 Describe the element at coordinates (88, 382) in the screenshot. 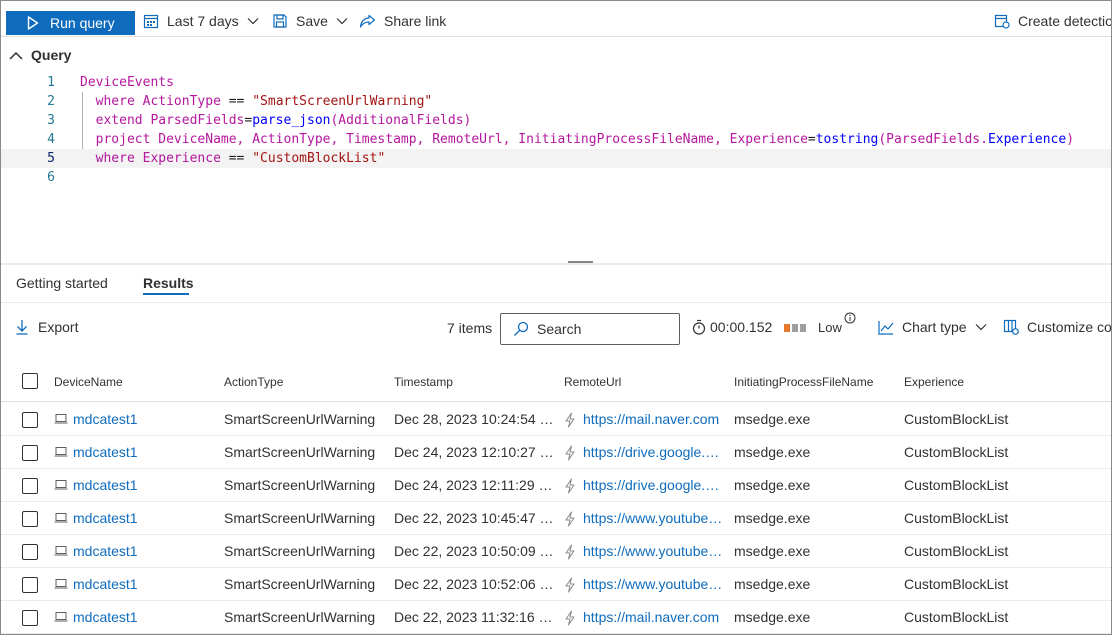

I see `column-header-devicename: DeviceName` at that location.